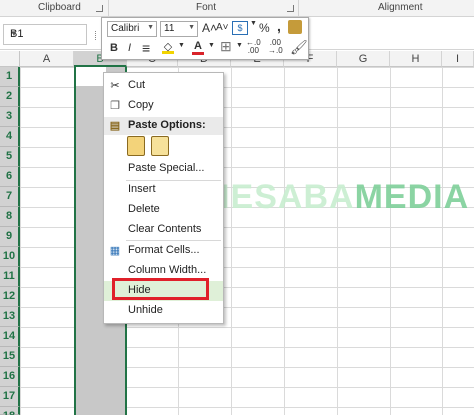 Image resolution: width=474 pixels, height=415 pixels. I want to click on shrink-font-button: A˅, so click(222, 27).